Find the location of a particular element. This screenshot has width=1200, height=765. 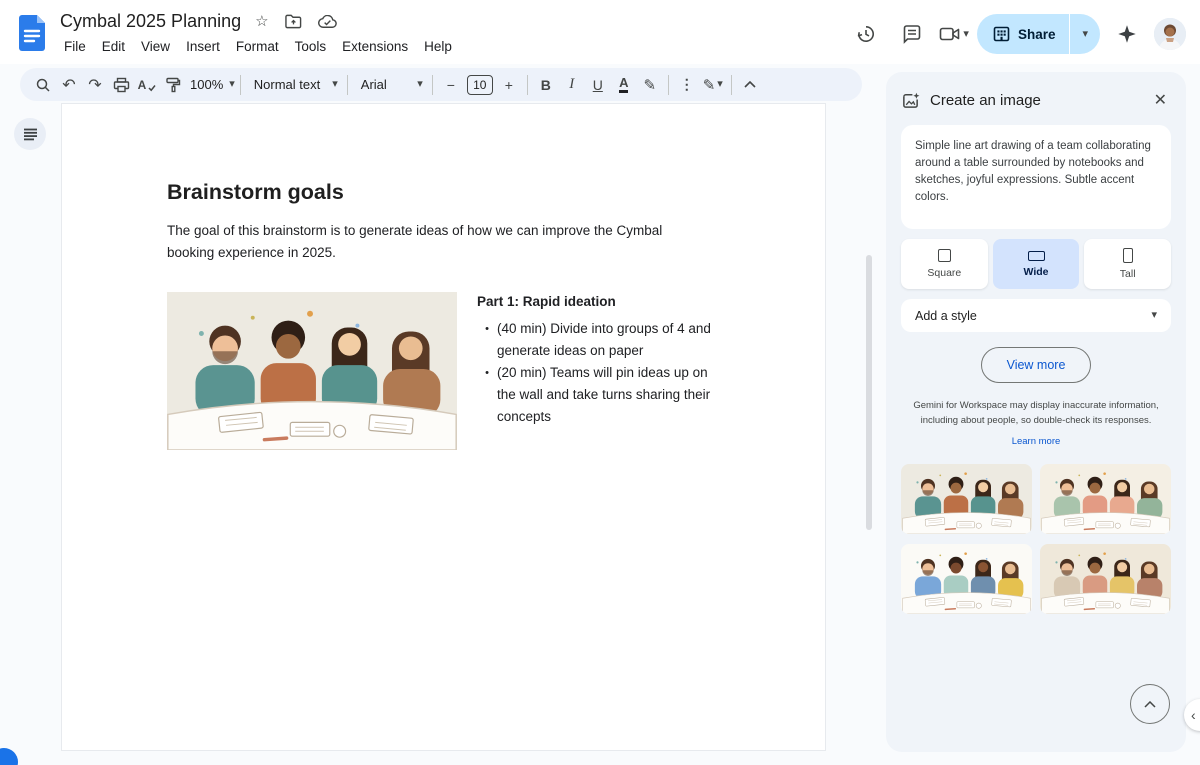

font-size-increase: + is located at coordinates (509, 85).